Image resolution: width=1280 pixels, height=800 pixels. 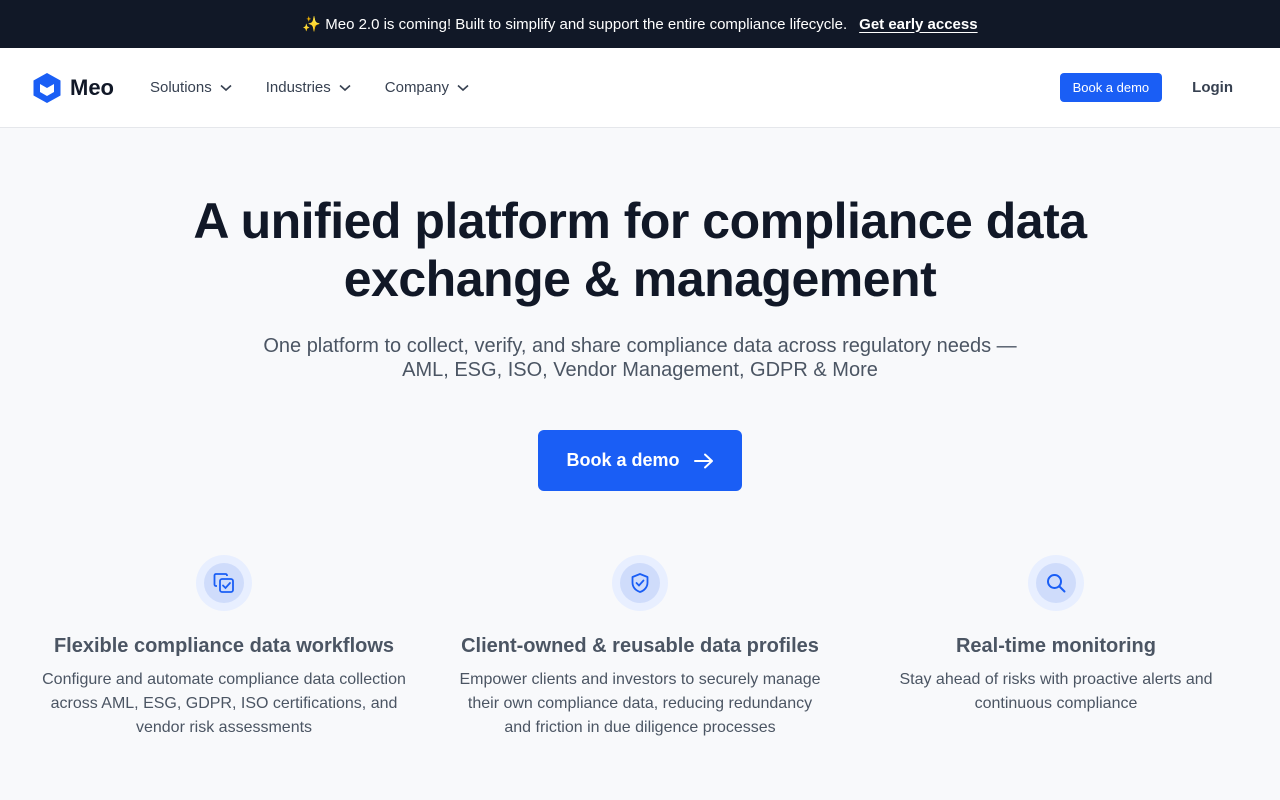 I want to click on menu-industries: Industries, so click(x=308, y=87).